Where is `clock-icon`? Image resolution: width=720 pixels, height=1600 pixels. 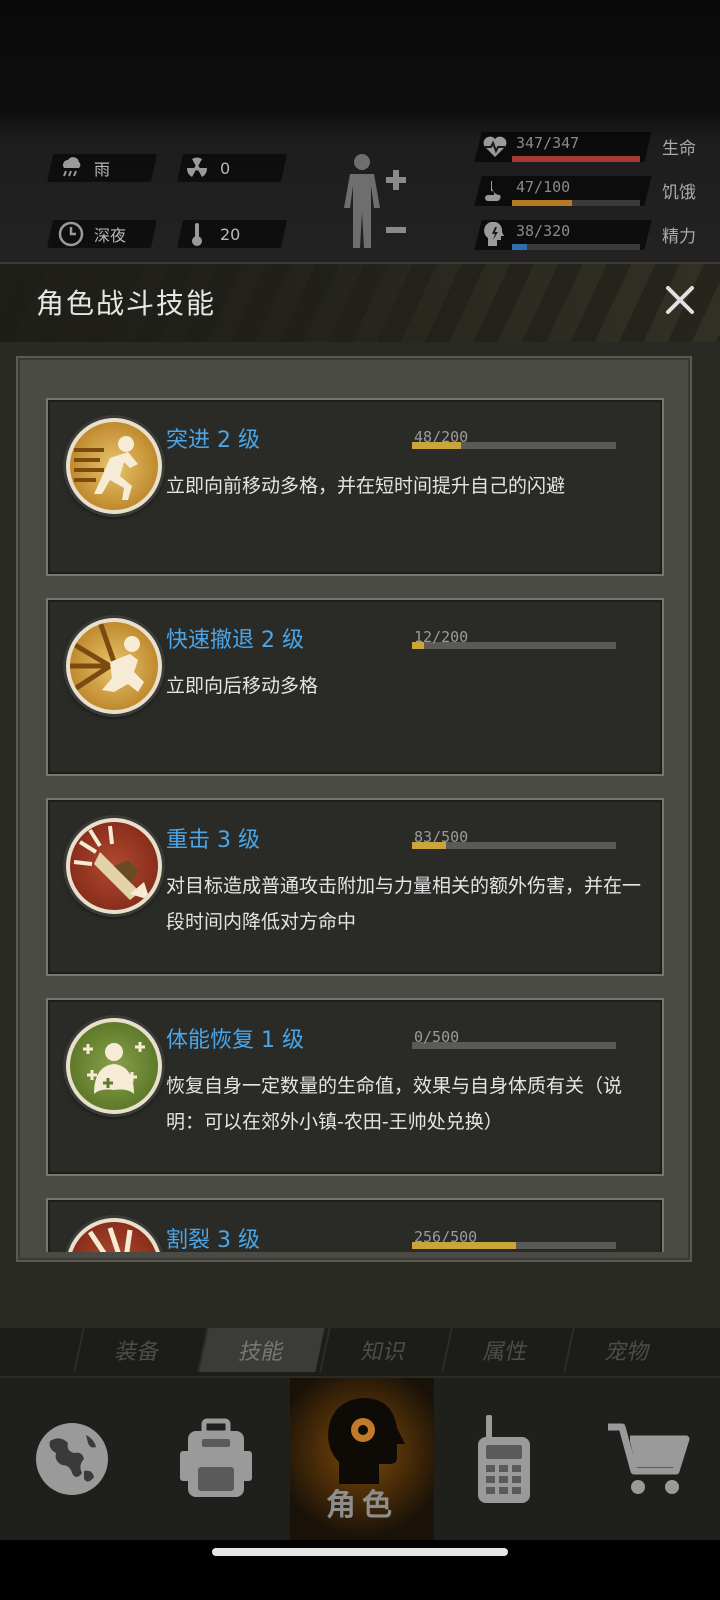 clock-icon is located at coordinates (71, 234).